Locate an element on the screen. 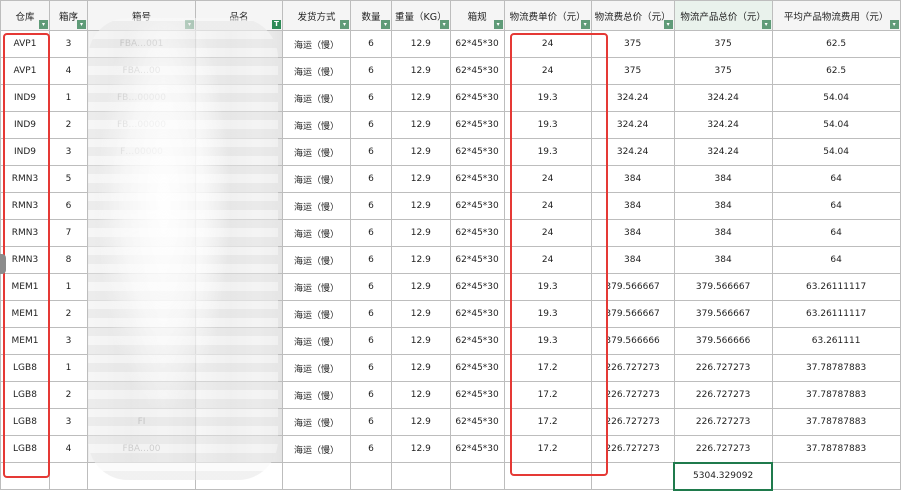 The image size is (902, 502). cell-box-number: FBA…00 is located at coordinates (141, 71).